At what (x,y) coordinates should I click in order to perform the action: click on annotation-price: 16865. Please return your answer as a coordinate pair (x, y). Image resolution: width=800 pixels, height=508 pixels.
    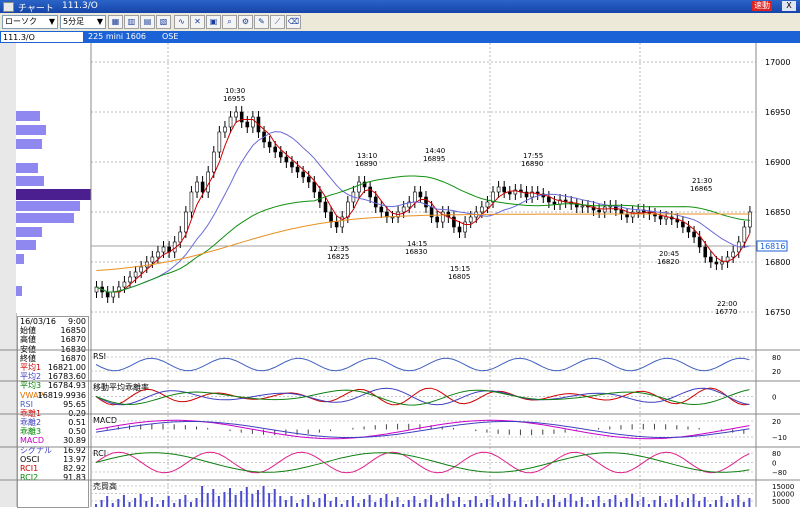
    Looking at the image, I should click on (701, 189).